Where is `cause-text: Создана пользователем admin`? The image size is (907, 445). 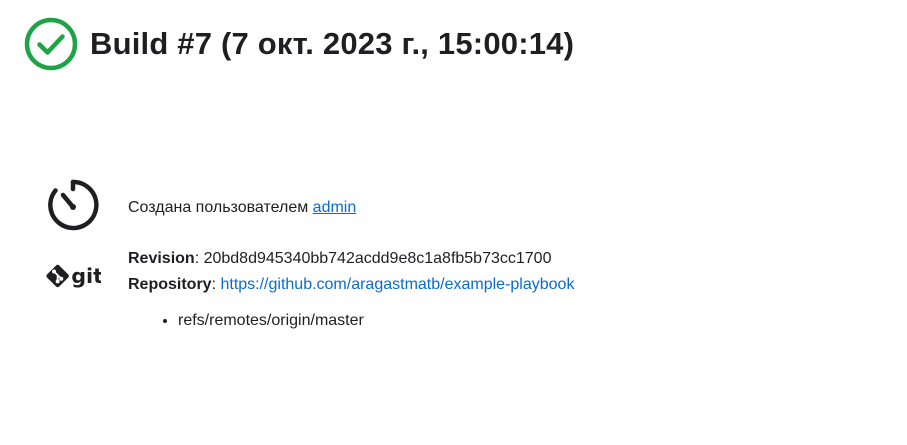 cause-text: Создана пользователем admin is located at coordinates (242, 208).